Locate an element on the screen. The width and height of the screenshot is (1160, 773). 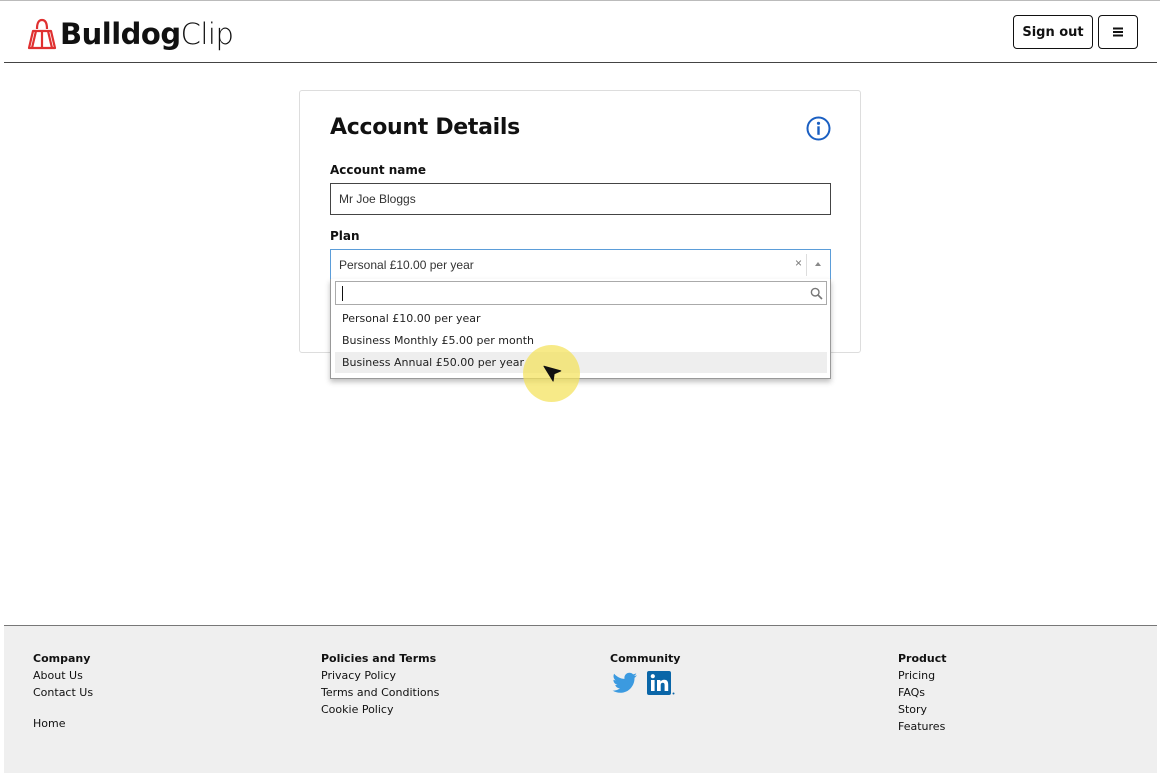
linkedin-icon is located at coordinates (661, 683).